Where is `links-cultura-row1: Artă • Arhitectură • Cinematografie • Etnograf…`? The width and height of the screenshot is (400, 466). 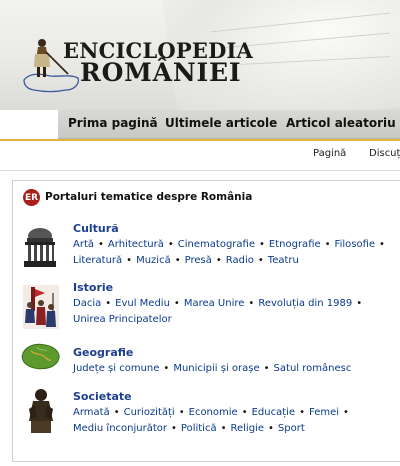 links-cultura-row1: Artă • Arhitectură • Cinematografie • Etnograf… is located at coordinates (229, 244).